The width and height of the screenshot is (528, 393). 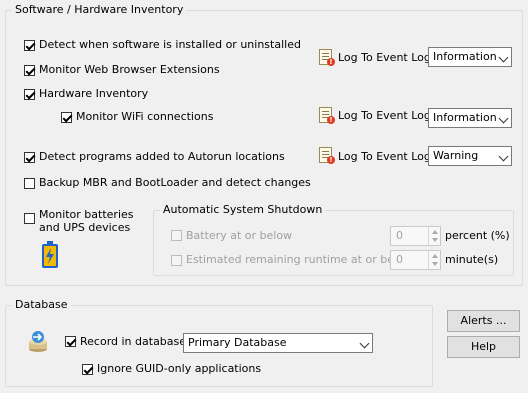 What do you see at coordinates (29, 70) in the screenshot?
I see `monitor-browser-extensions-checkbox` at bounding box center [29, 70].